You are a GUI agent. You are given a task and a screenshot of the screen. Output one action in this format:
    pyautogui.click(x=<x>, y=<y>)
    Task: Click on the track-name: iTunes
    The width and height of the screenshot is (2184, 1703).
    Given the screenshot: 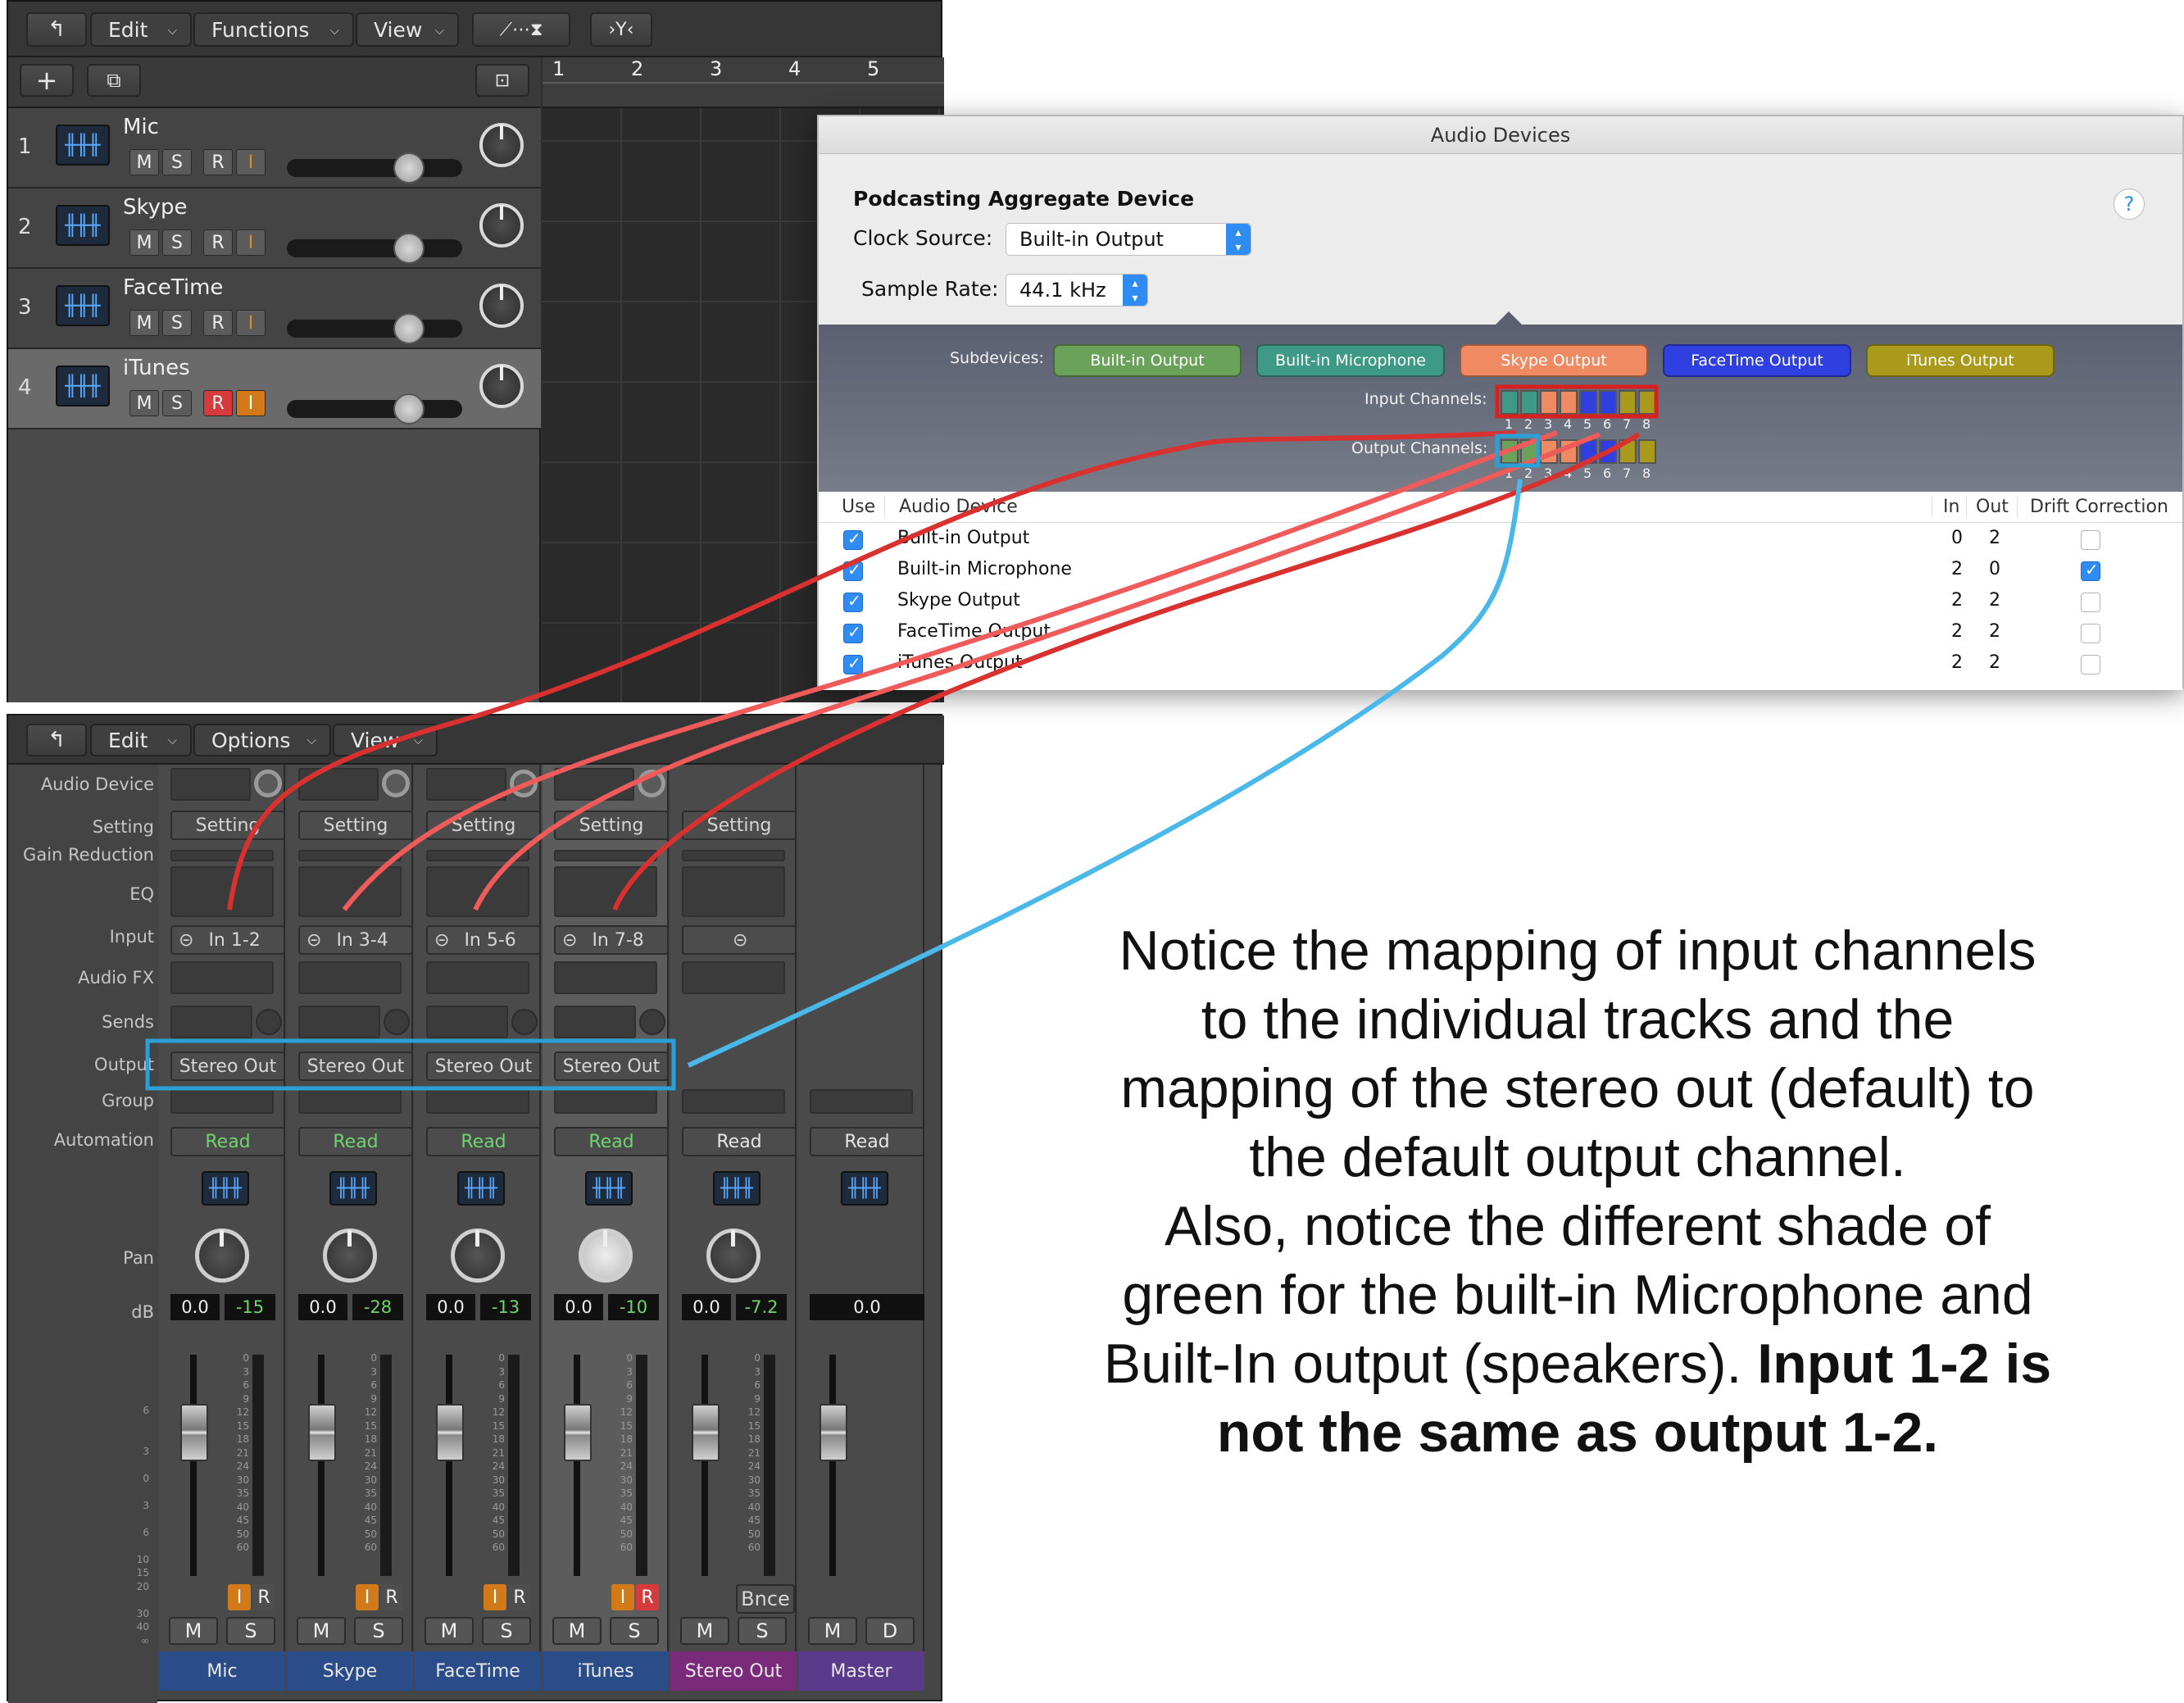 What is the action you would take?
    pyautogui.click(x=156, y=368)
    